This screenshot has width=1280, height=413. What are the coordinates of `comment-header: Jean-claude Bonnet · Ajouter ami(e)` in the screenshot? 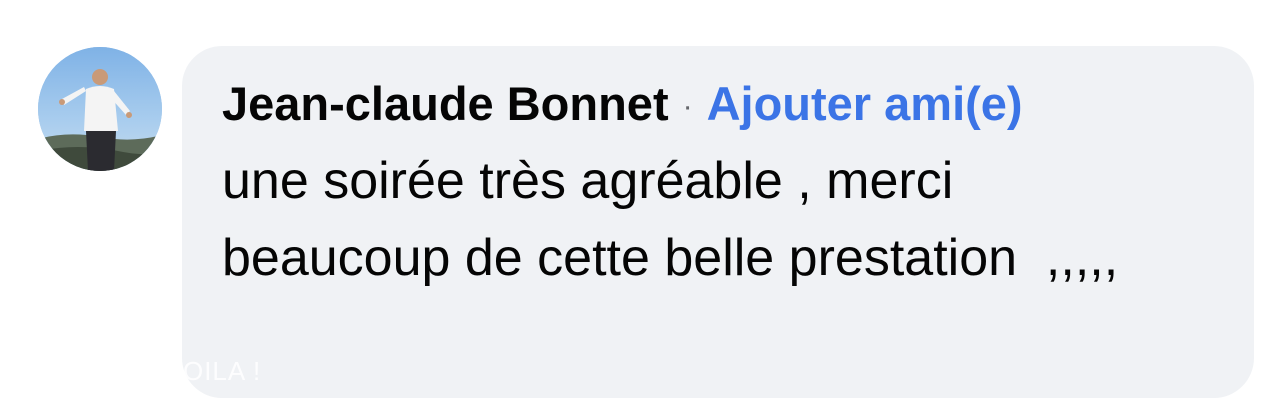 It's located at (718, 107).